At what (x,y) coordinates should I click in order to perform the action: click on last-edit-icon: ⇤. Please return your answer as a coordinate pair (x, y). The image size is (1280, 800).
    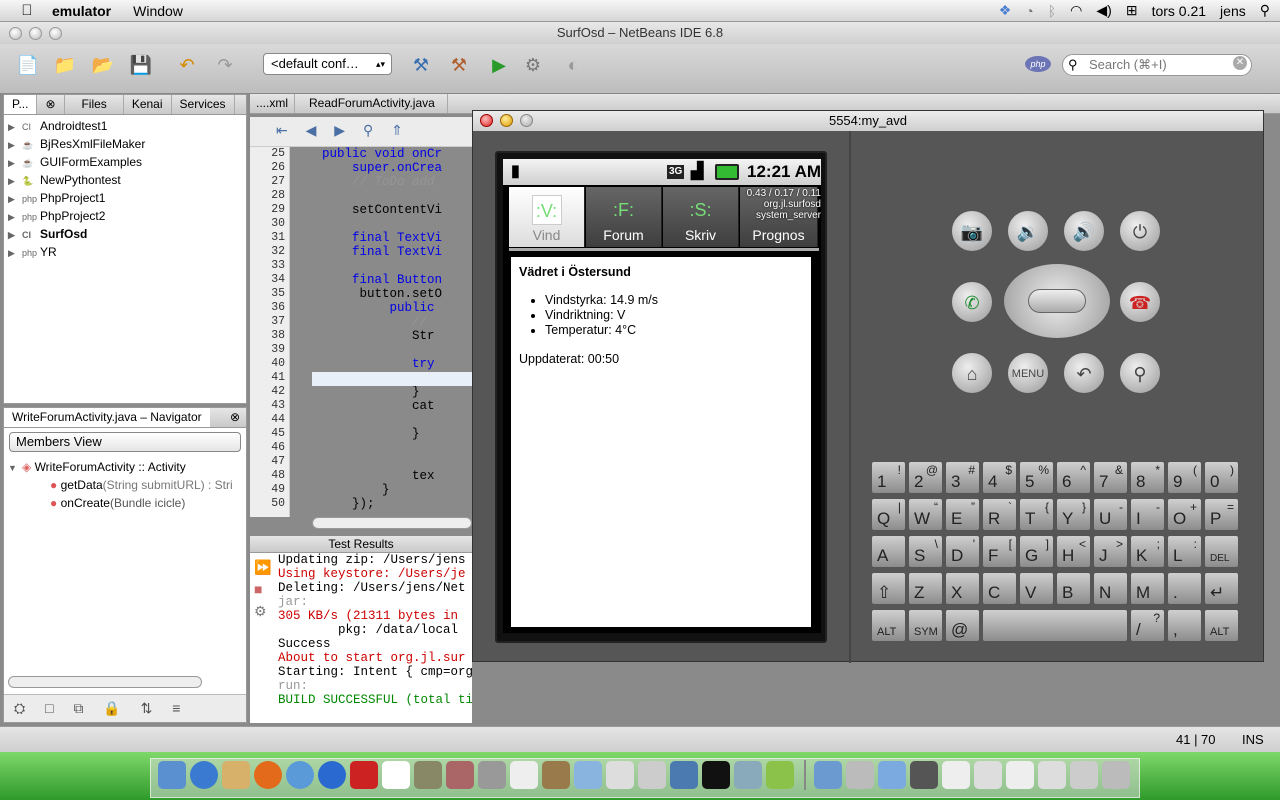
    Looking at the image, I should click on (282, 130).